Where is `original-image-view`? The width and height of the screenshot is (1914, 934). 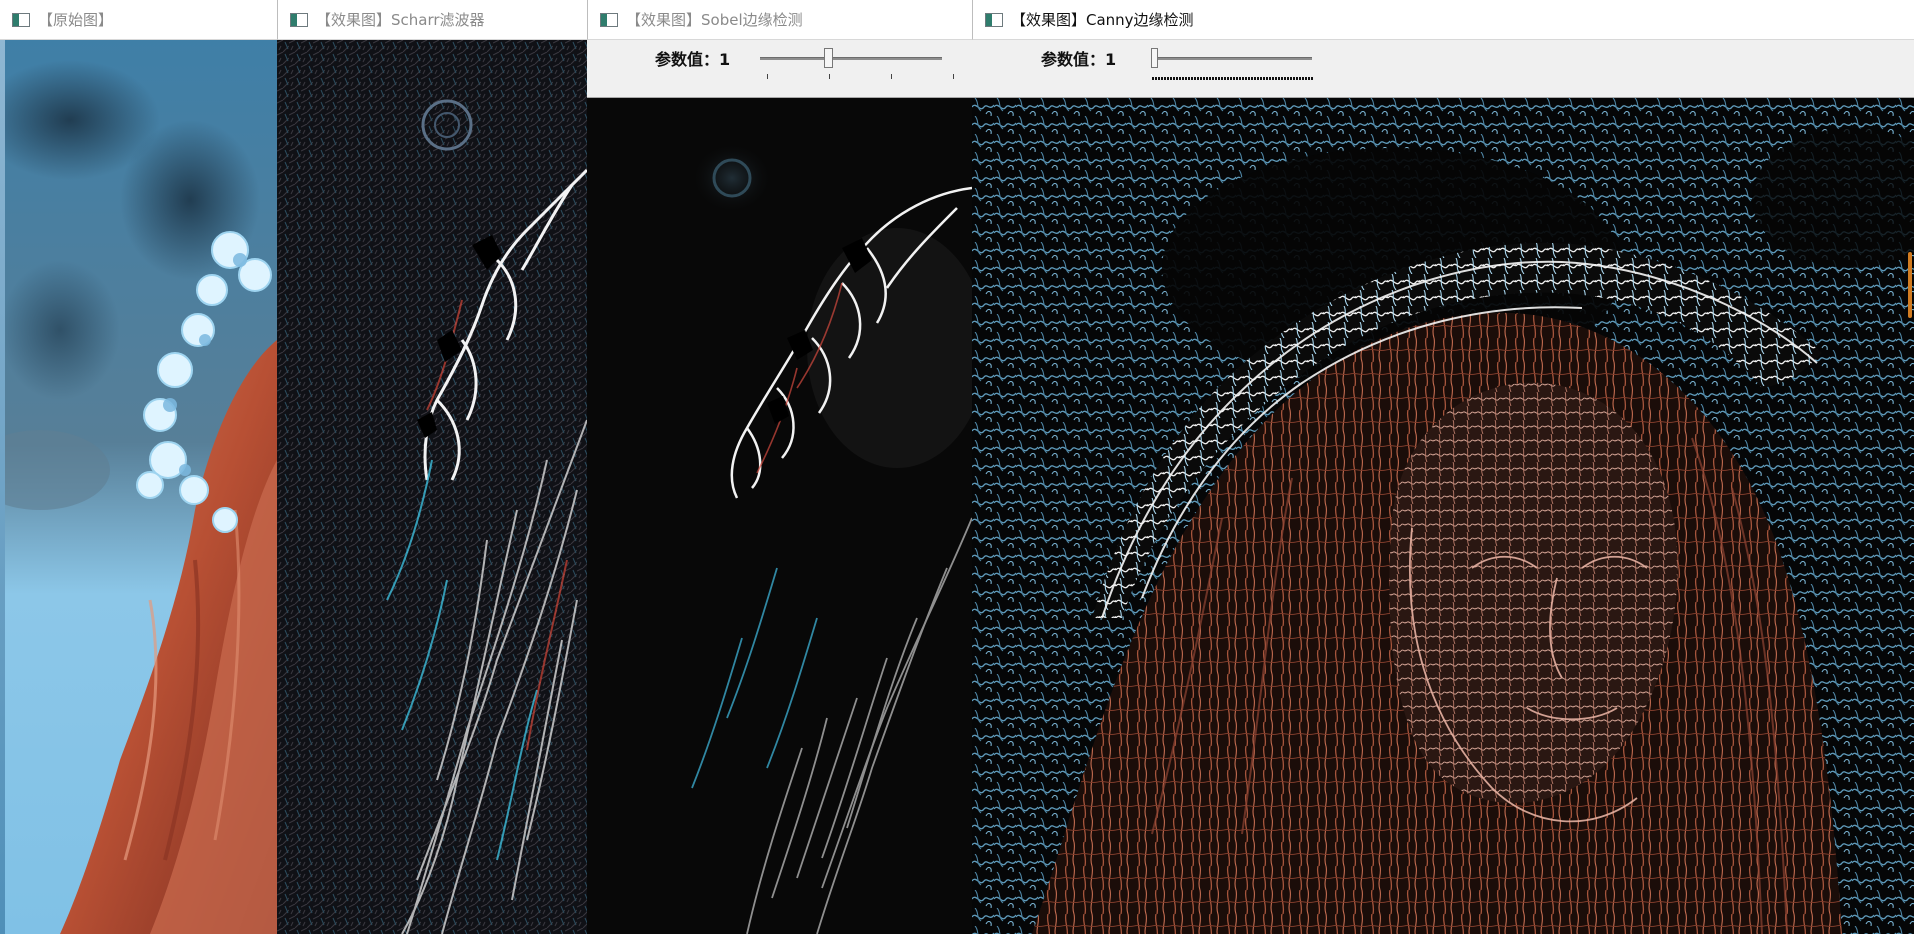 original-image-view is located at coordinates (138, 487).